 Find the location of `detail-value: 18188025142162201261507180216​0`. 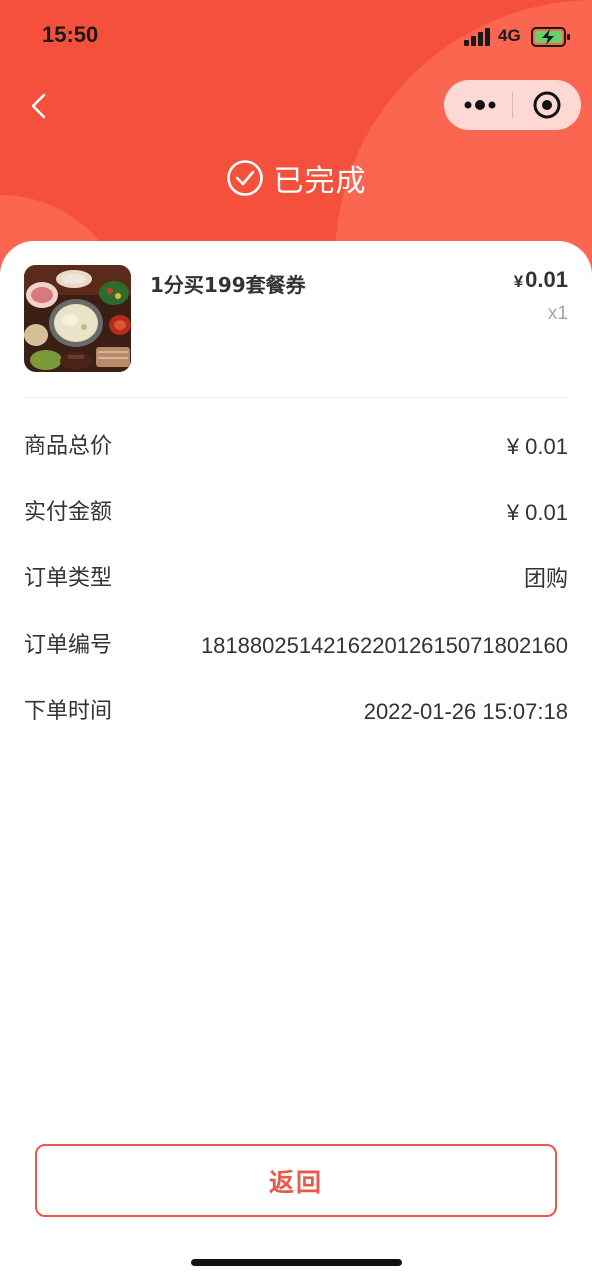

detail-value: 18188025142162201261507180216​0 is located at coordinates (384, 645).